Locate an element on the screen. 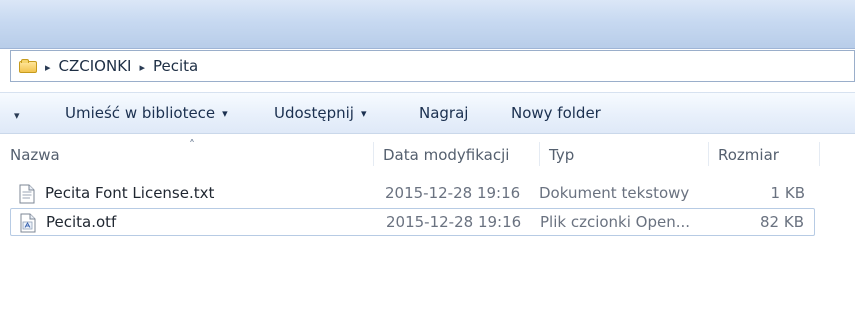  name-column-header: Nazwa is located at coordinates (35, 155).